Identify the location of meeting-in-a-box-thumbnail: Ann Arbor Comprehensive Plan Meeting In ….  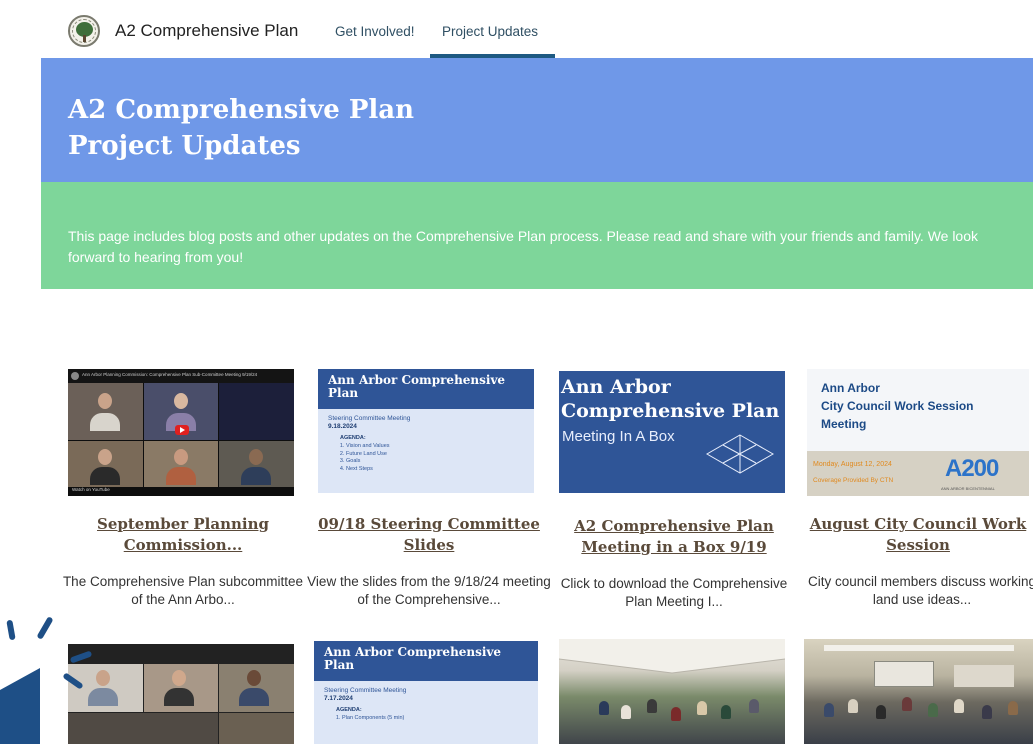
(672, 432).